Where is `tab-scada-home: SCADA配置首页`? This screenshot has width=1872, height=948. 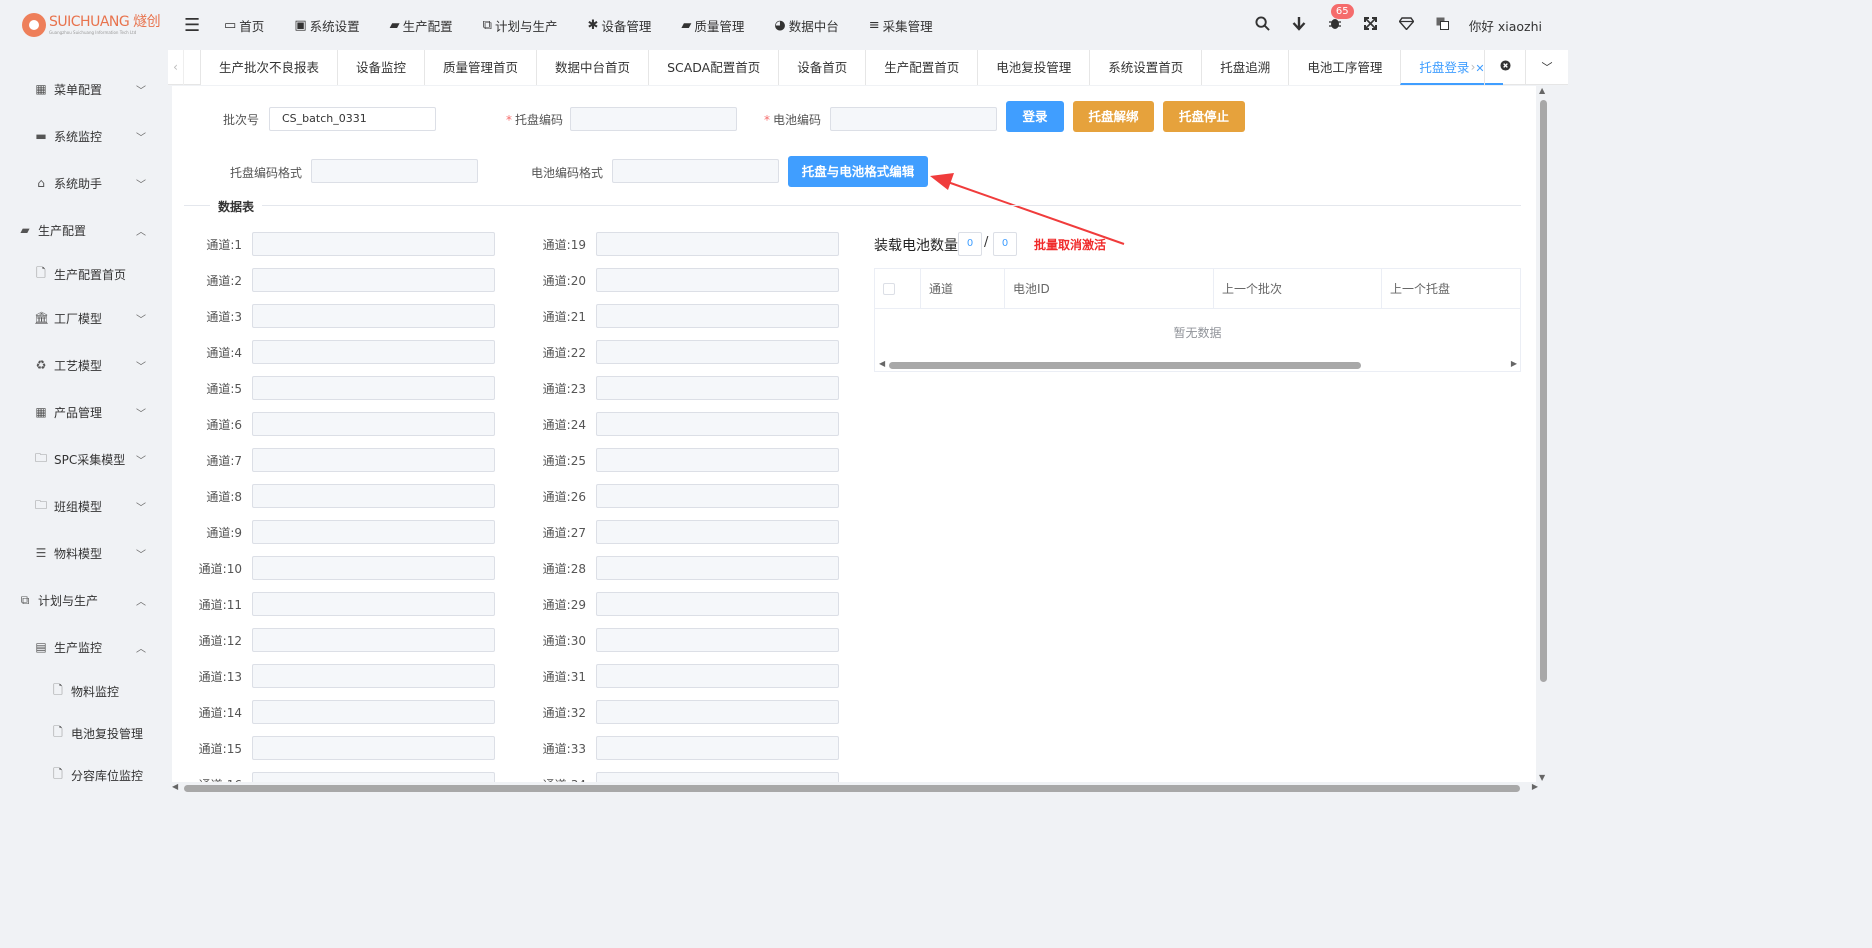
tab-scada-home: SCADA配置首页 is located at coordinates (713, 67).